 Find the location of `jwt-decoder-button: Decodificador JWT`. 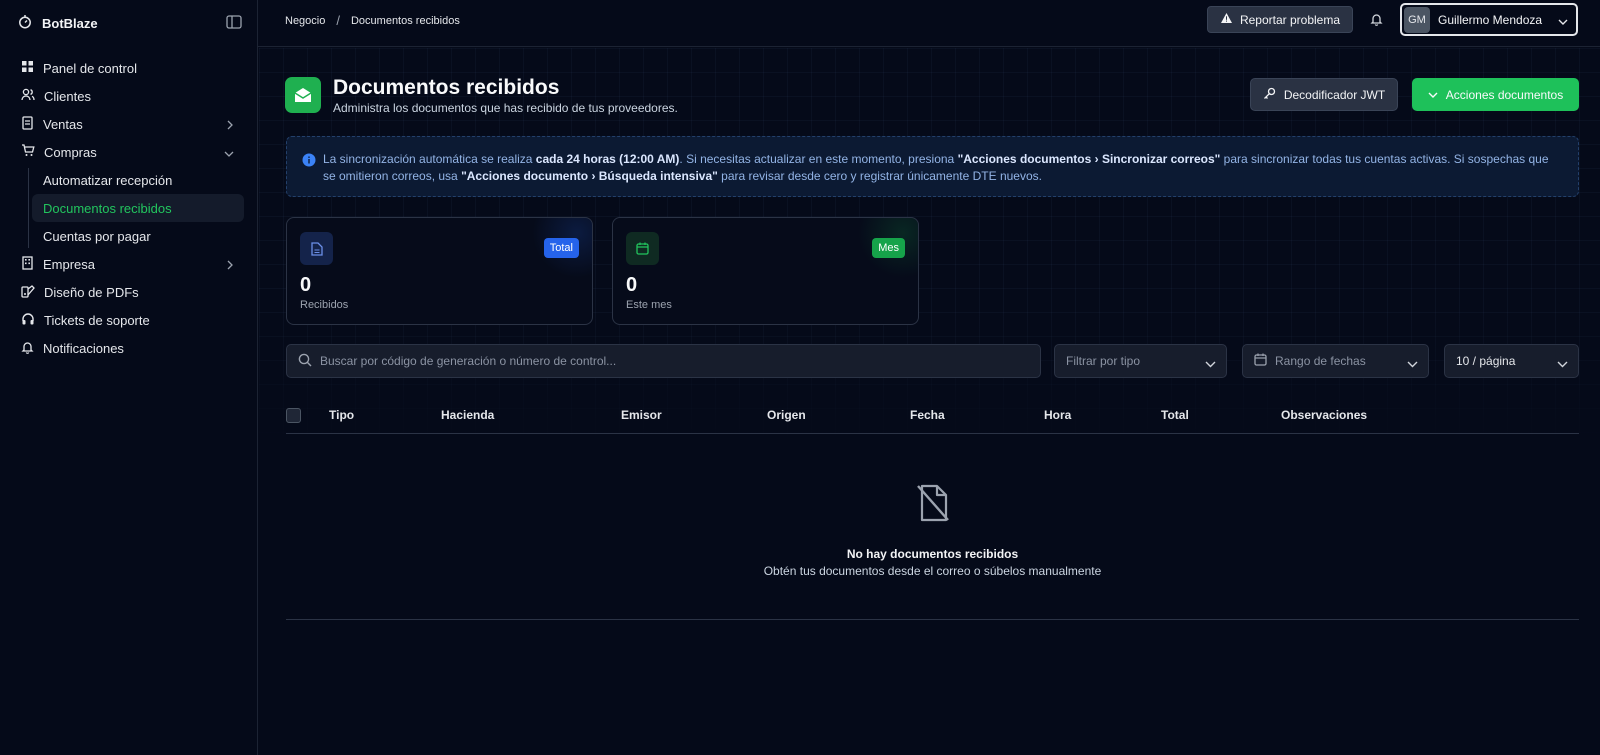

jwt-decoder-button: Decodificador JWT is located at coordinates (1324, 94).